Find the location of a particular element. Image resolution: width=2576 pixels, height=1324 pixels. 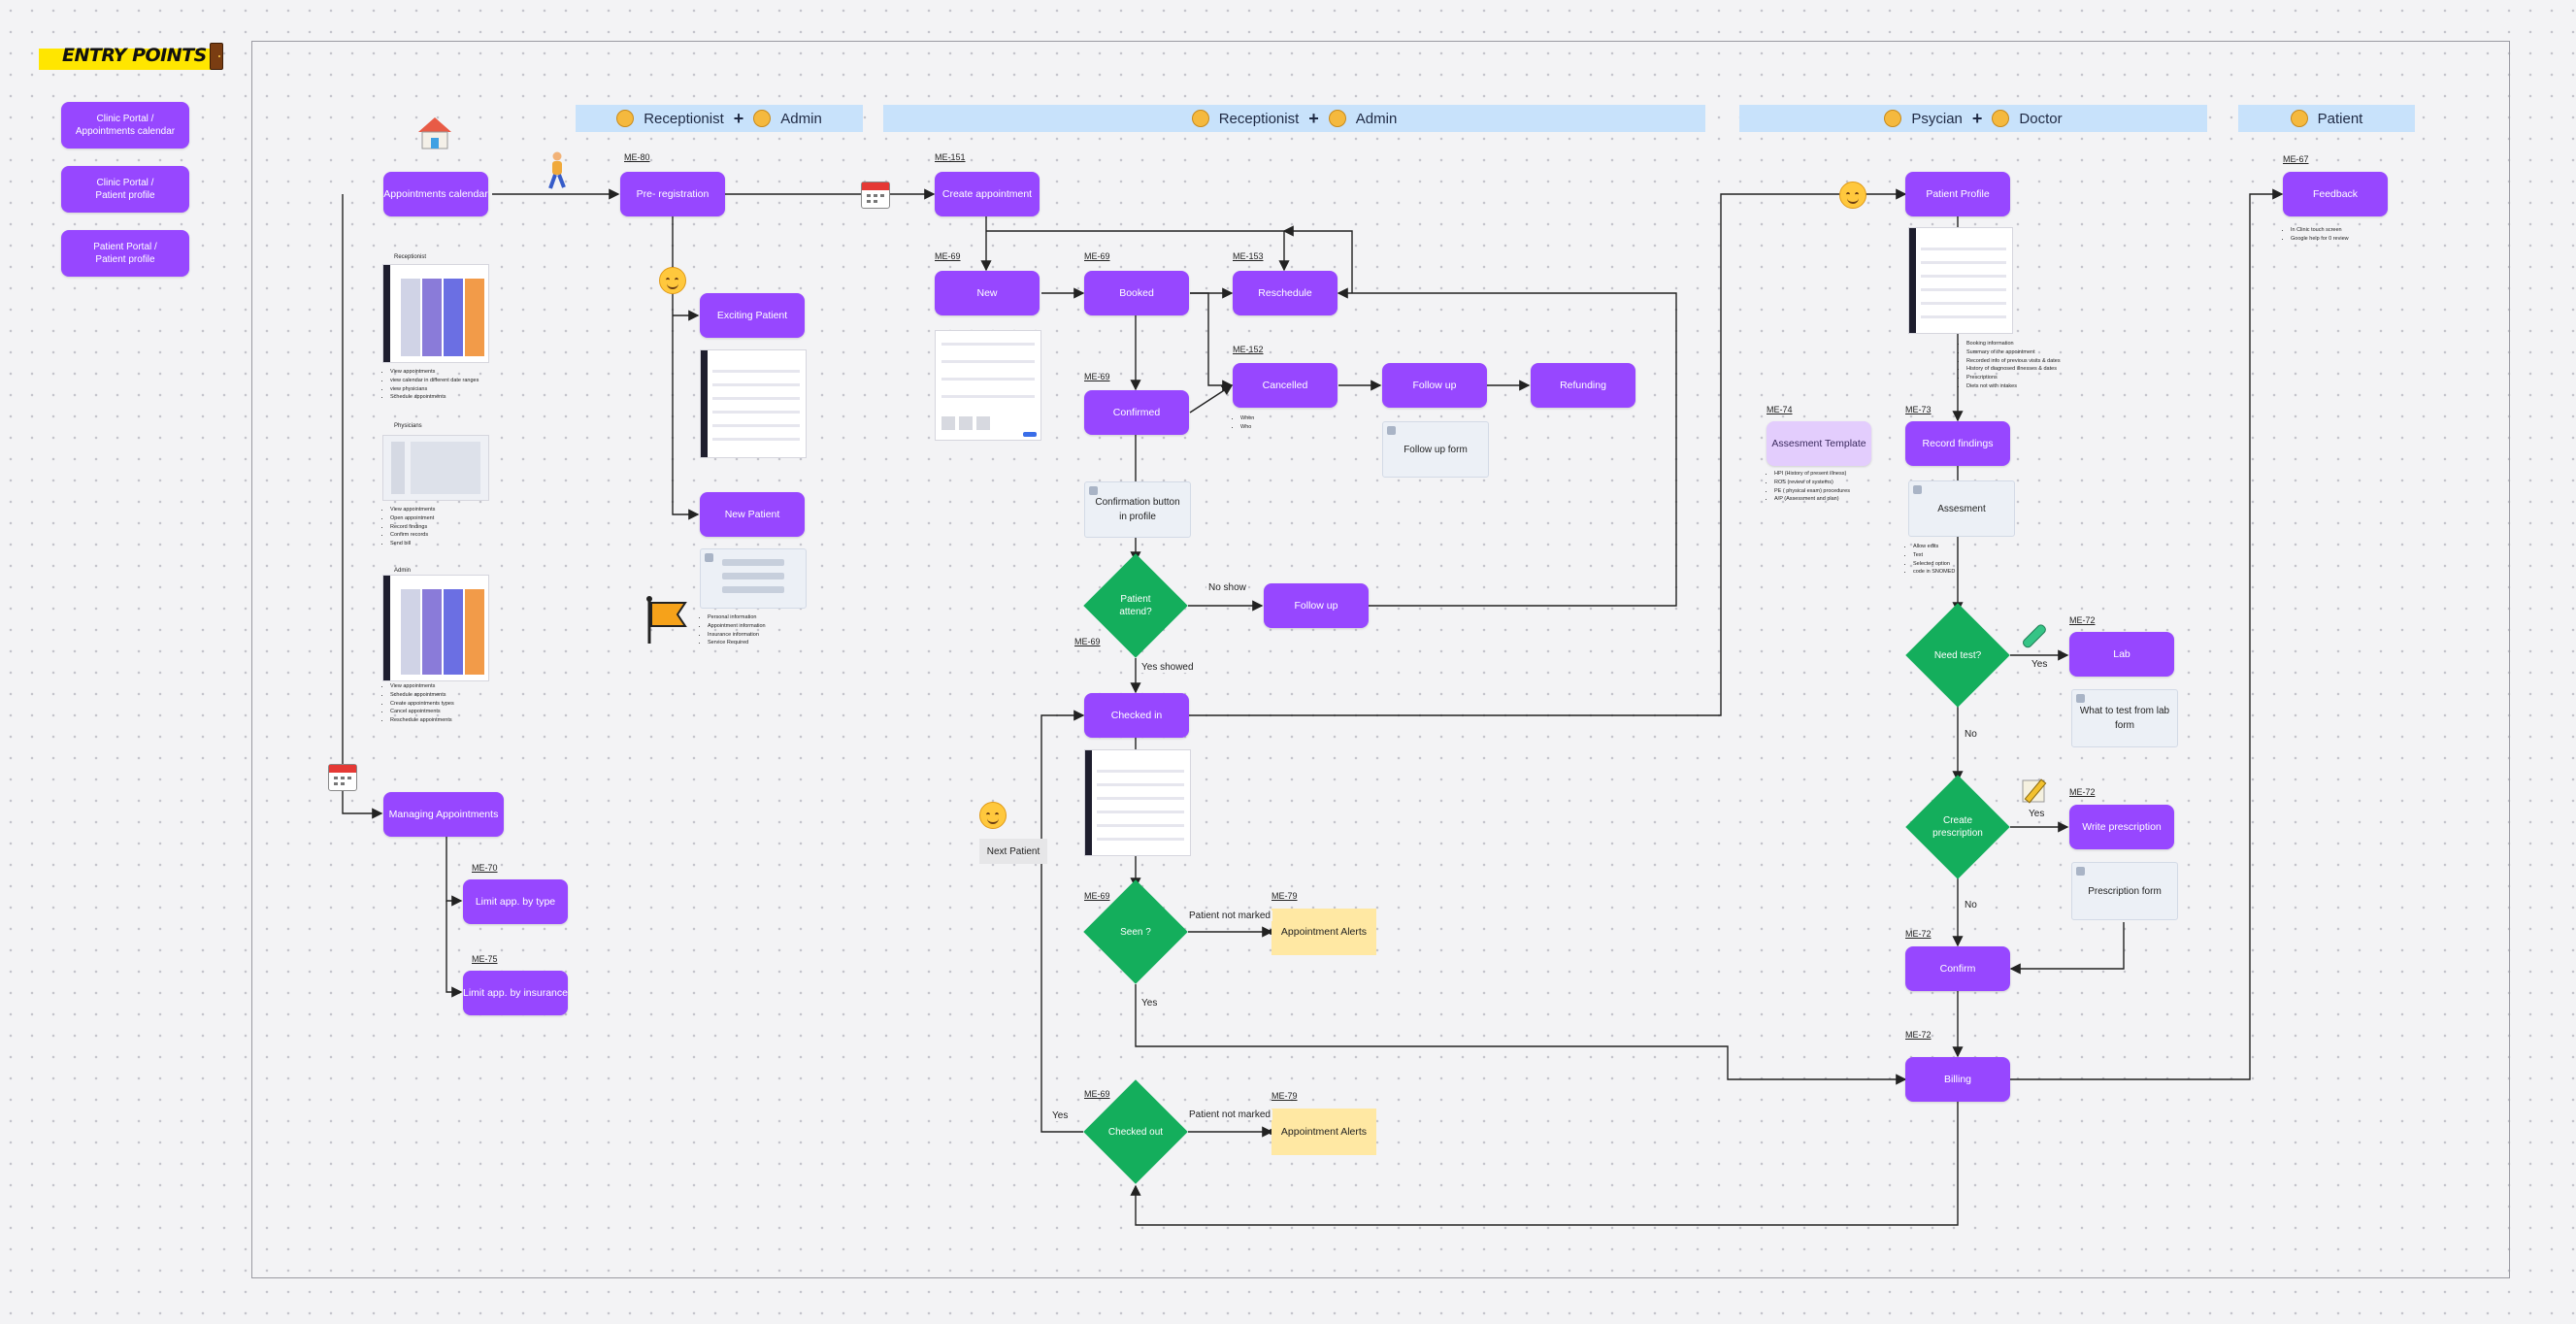

lane-role-b: Admin is located at coordinates (1376, 118).